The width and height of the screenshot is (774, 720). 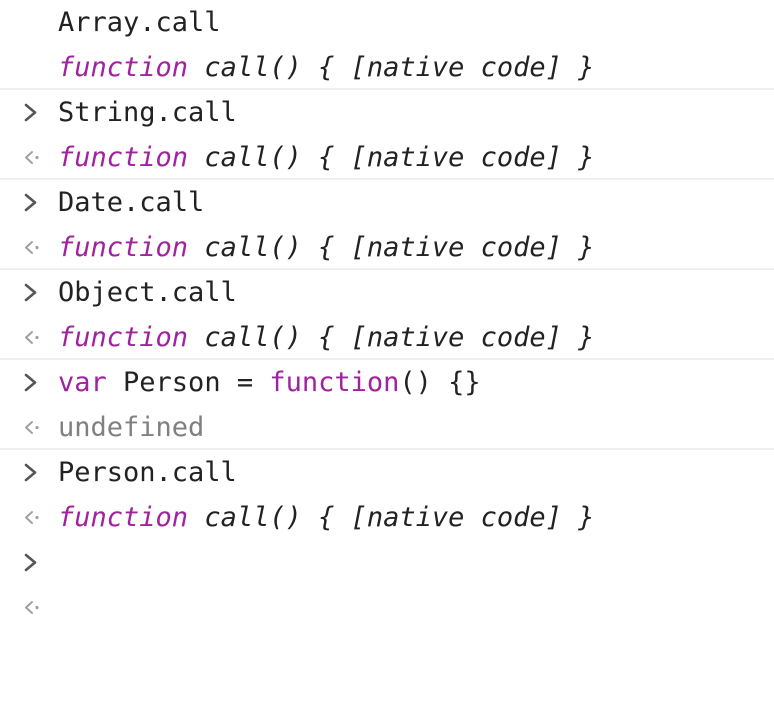 What do you see at coordinates (188, 382) in the screenshot?
I see `input-identifier: Person =` at bounding box center [188, 382].